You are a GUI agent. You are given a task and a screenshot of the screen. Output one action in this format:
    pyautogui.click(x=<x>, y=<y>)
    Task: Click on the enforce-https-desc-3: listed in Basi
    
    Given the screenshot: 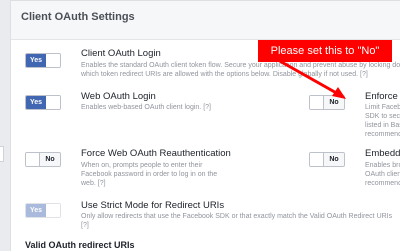 What is the action you would take?
    pyautogui.click(x=382, y=125)
    